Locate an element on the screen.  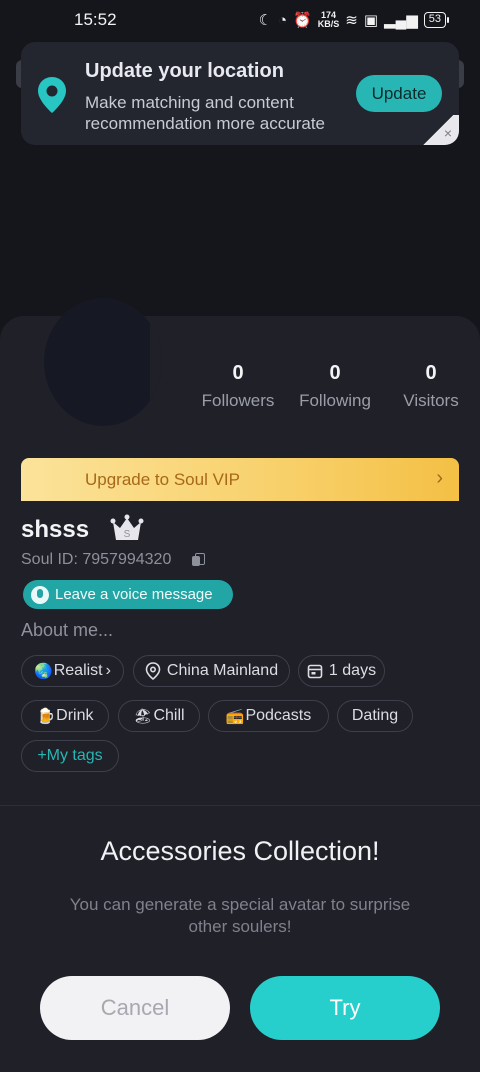
voice-message-button: Leave a voice message is located at coordinates (128, 594).